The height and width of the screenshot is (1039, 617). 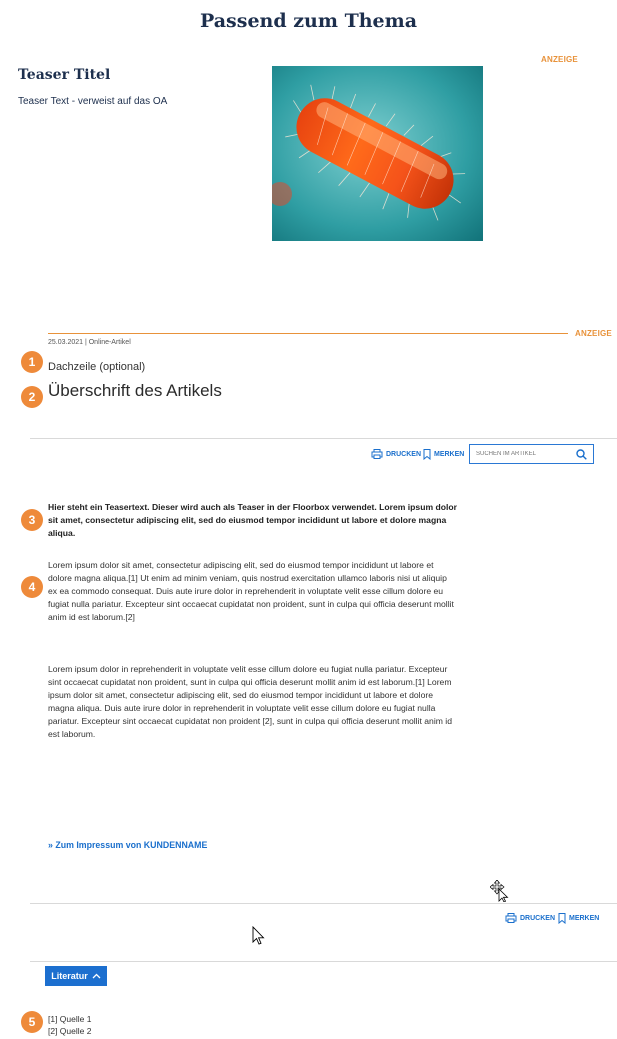 I want to click on print-button: DRUCKEN, so click(x=396, y=454).